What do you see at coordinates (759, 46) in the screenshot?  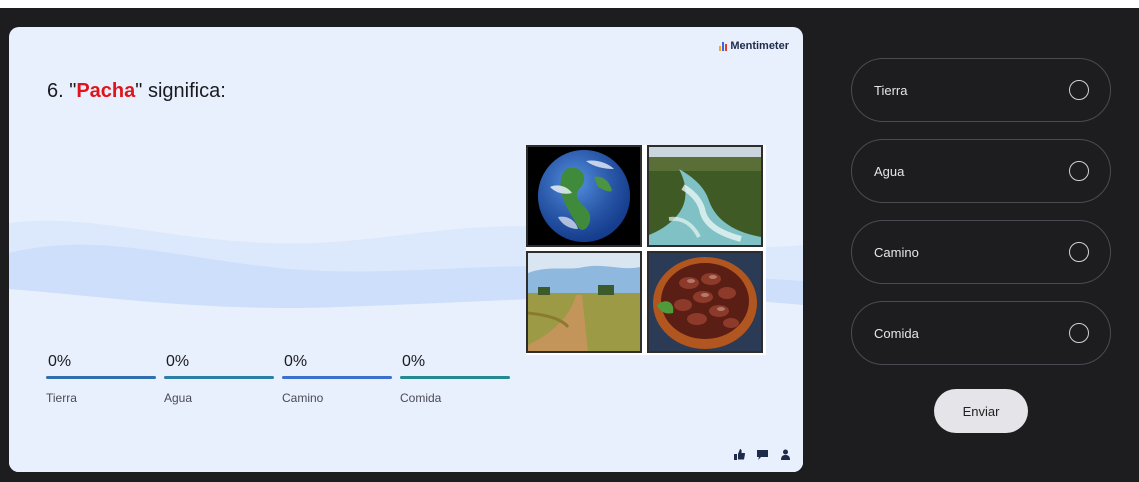 I see `brand-name: Mentimeter` at bounding box center [759, 46].